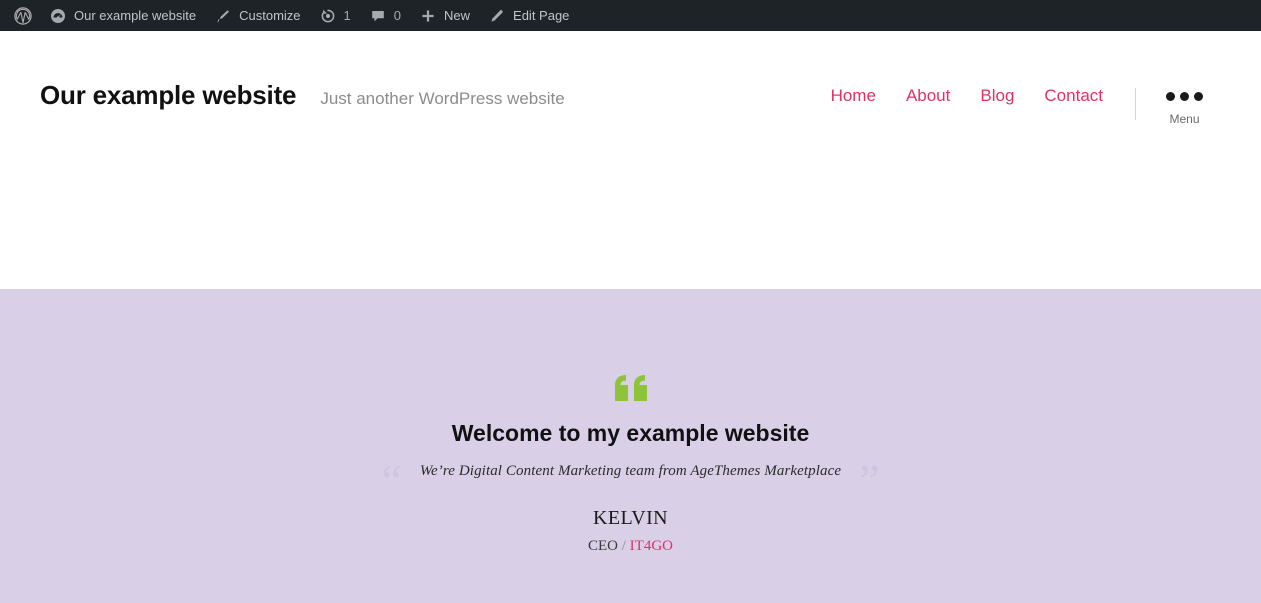 Image resolution: width=1261 pixels, height=603 pixels. I want to click on site-description: Just another WordPress website, so click(442, 98).